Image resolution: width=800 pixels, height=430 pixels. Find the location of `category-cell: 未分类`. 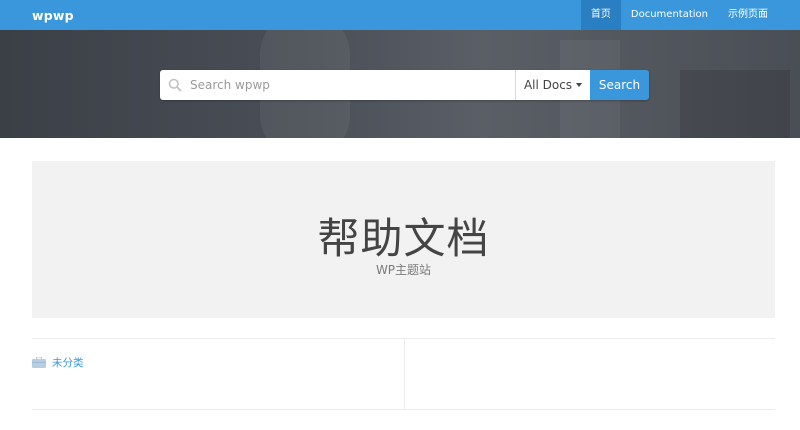

category-cell: 未分类 is located at coordinates (218, 374).